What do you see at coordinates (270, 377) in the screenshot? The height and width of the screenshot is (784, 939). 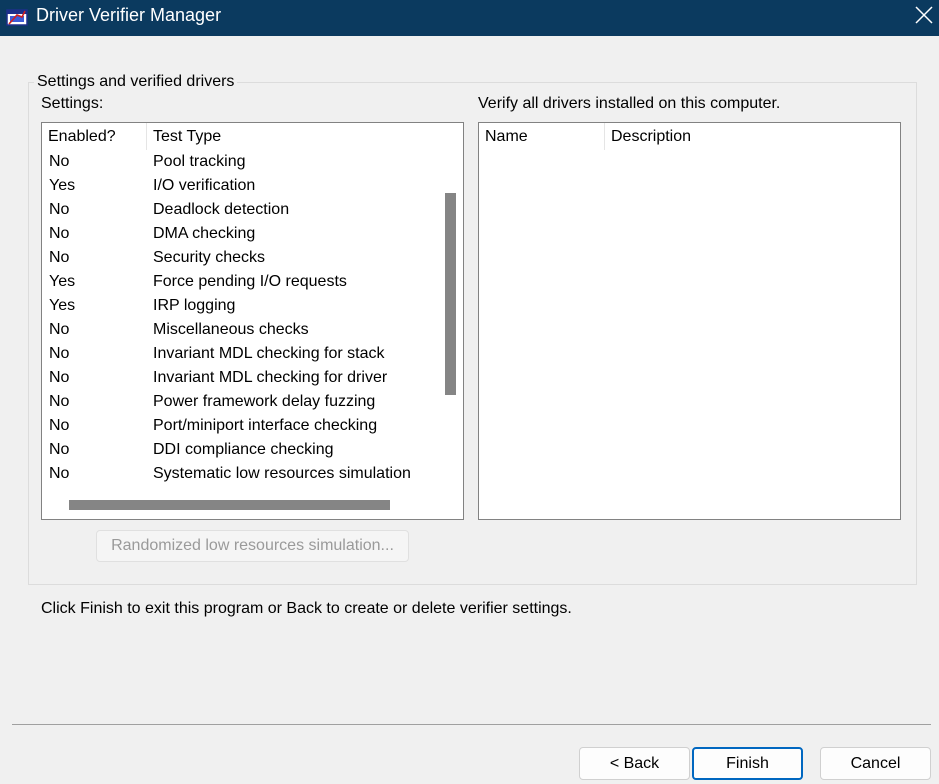 I see `test-type-cell: Invariant MDL checking for driver` at bounding box center [270, 377].